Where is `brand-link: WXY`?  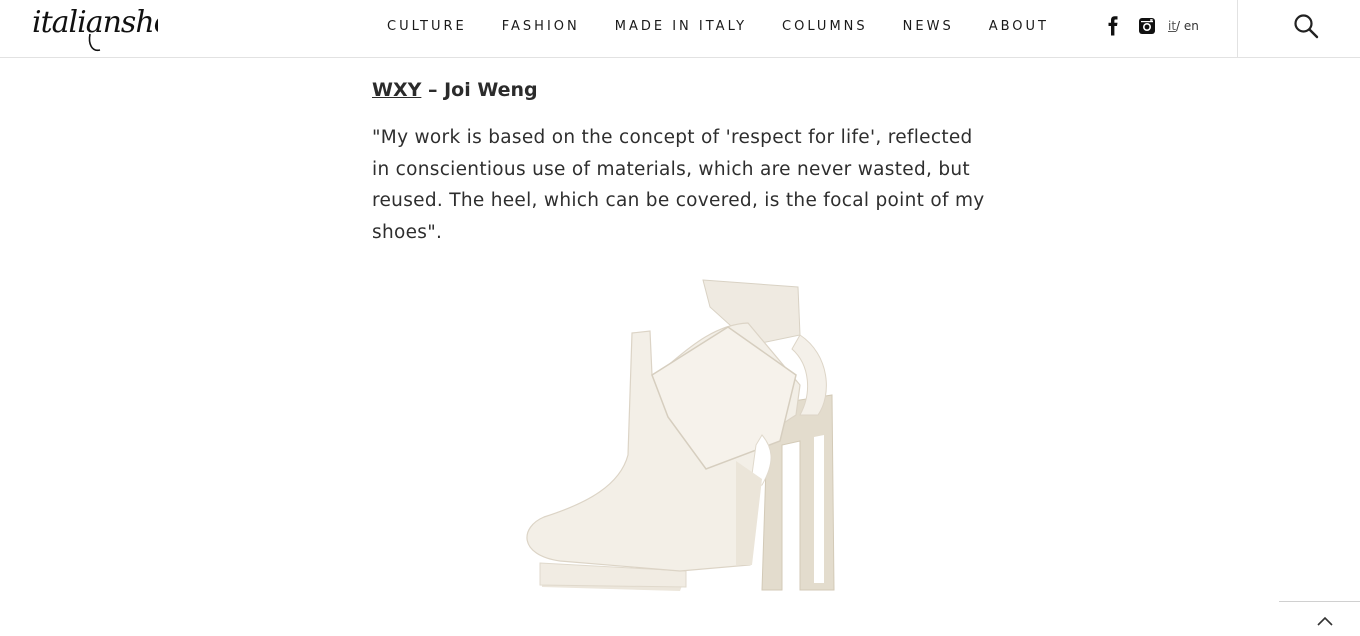 brand-link: WXY is located at coordinates (396, 90).